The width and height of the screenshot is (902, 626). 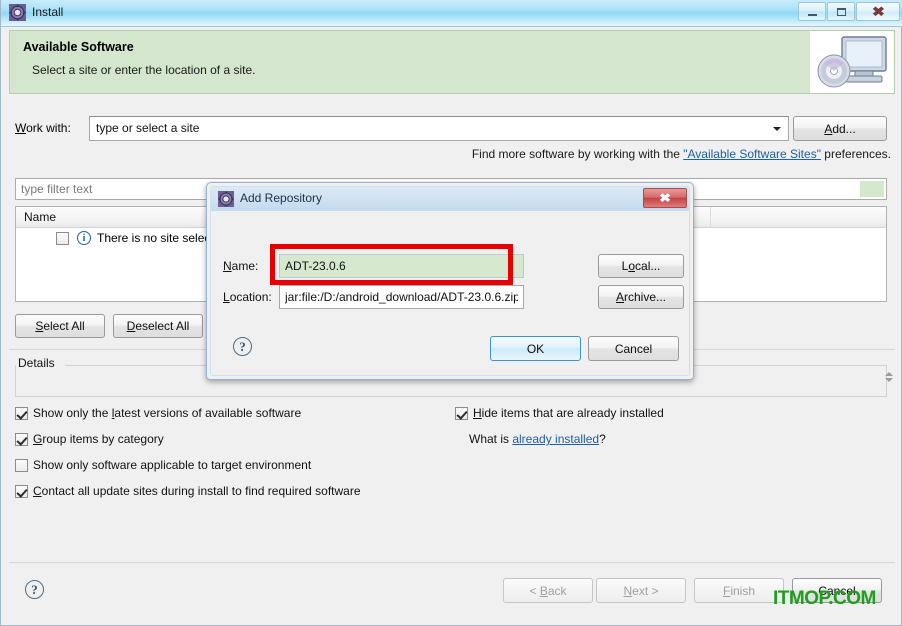 I want to click on scroll-down-icon, so click(x=888, y=380).